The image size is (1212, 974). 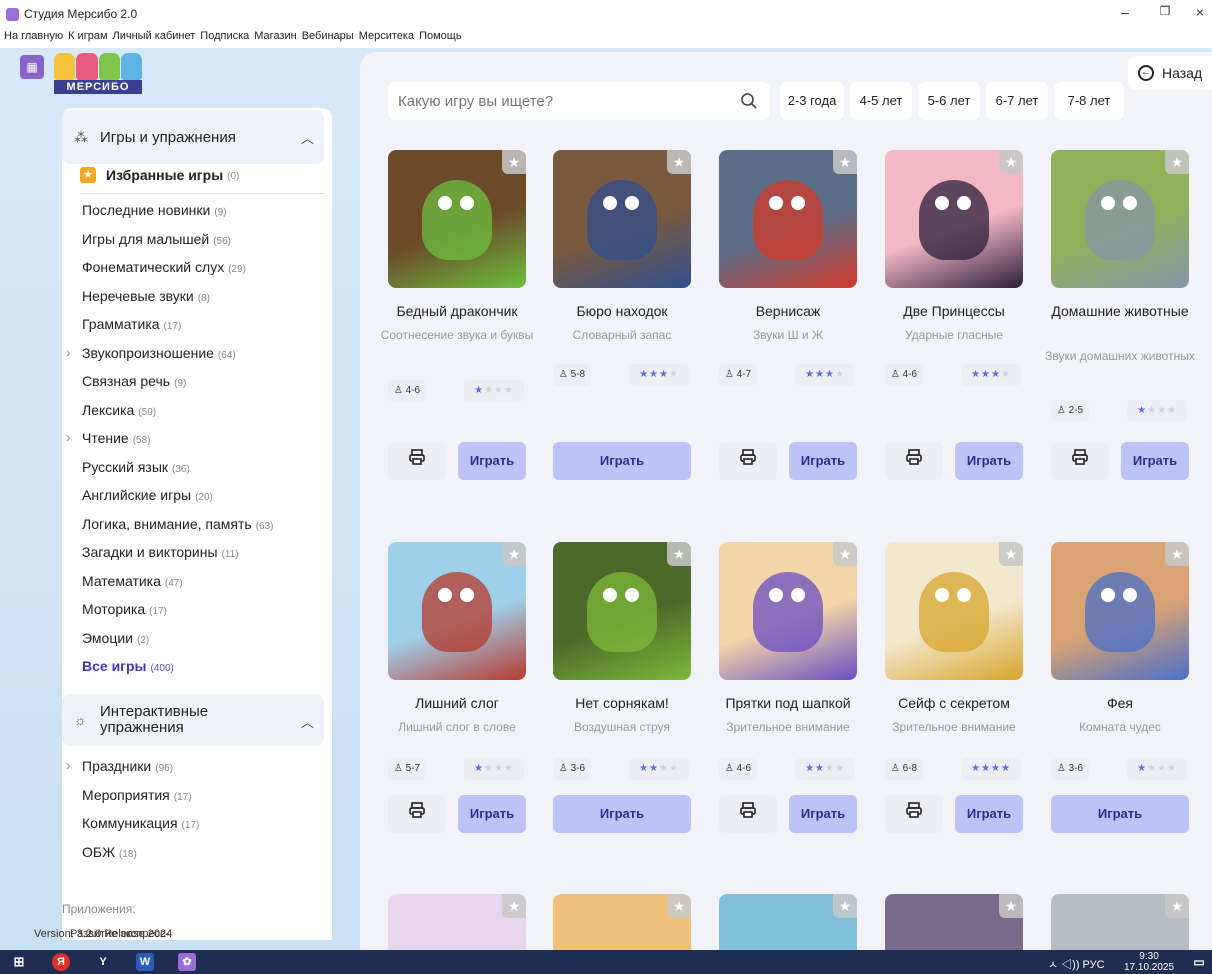 What do you see at coordinates (119, 765) in the screenshot?
I see `sidebar-item: Праздники(96)` at bounding box center [119, 765].